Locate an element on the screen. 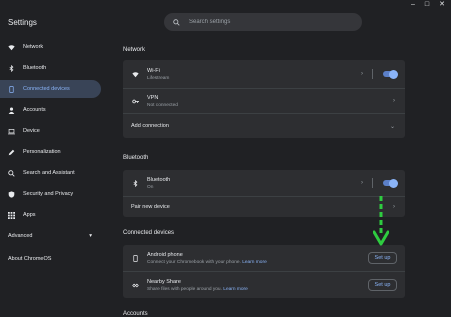 This screenshot has height=317, width=451. sidebar-item-device: Device is located at coordinates (50, 131).